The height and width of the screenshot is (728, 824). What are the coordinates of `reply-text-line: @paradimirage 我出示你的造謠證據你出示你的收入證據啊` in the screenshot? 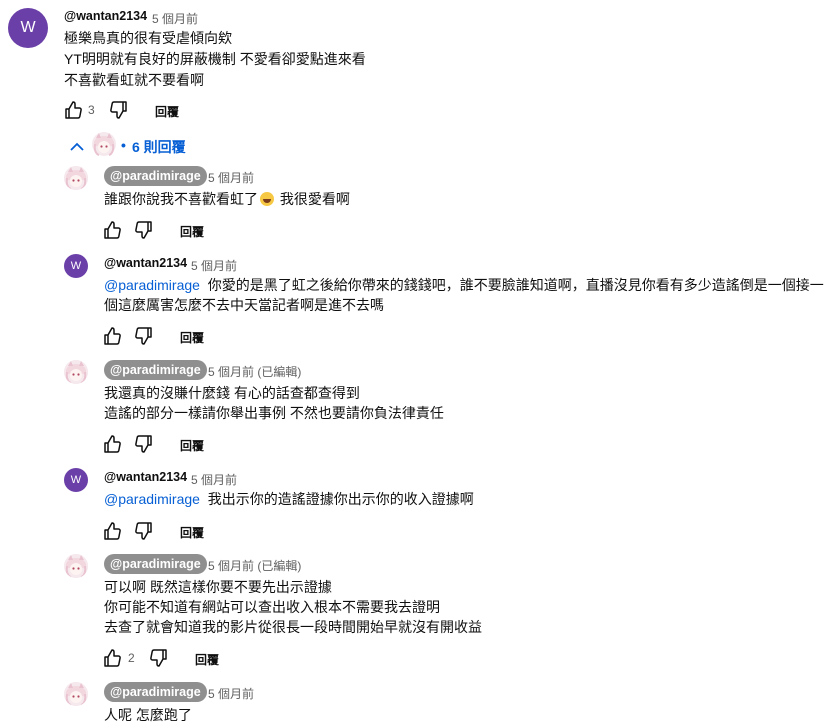 It's located at (289, 499).